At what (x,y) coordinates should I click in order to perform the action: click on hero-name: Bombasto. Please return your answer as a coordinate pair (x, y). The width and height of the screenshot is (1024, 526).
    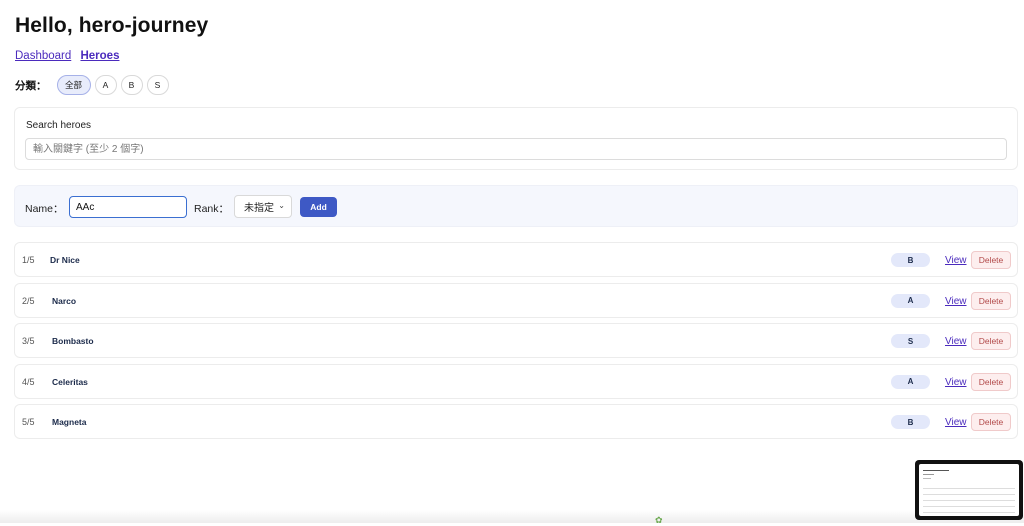
    Looking at the image, I should click on (73, 341).